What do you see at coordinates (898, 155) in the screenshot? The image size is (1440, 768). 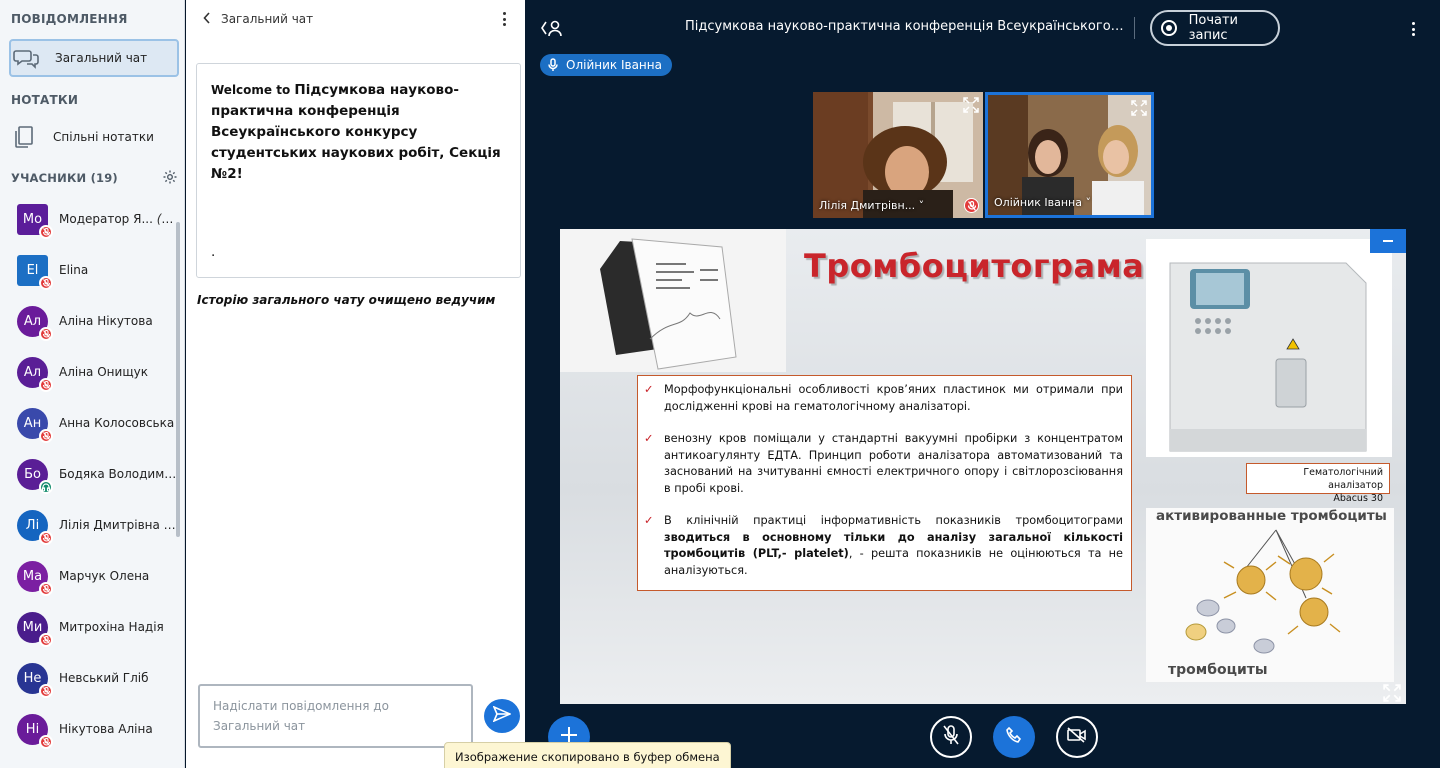 I see `video-tile-1: Лілія Дмитрівн... ˅` at bounding box center [898, 155].